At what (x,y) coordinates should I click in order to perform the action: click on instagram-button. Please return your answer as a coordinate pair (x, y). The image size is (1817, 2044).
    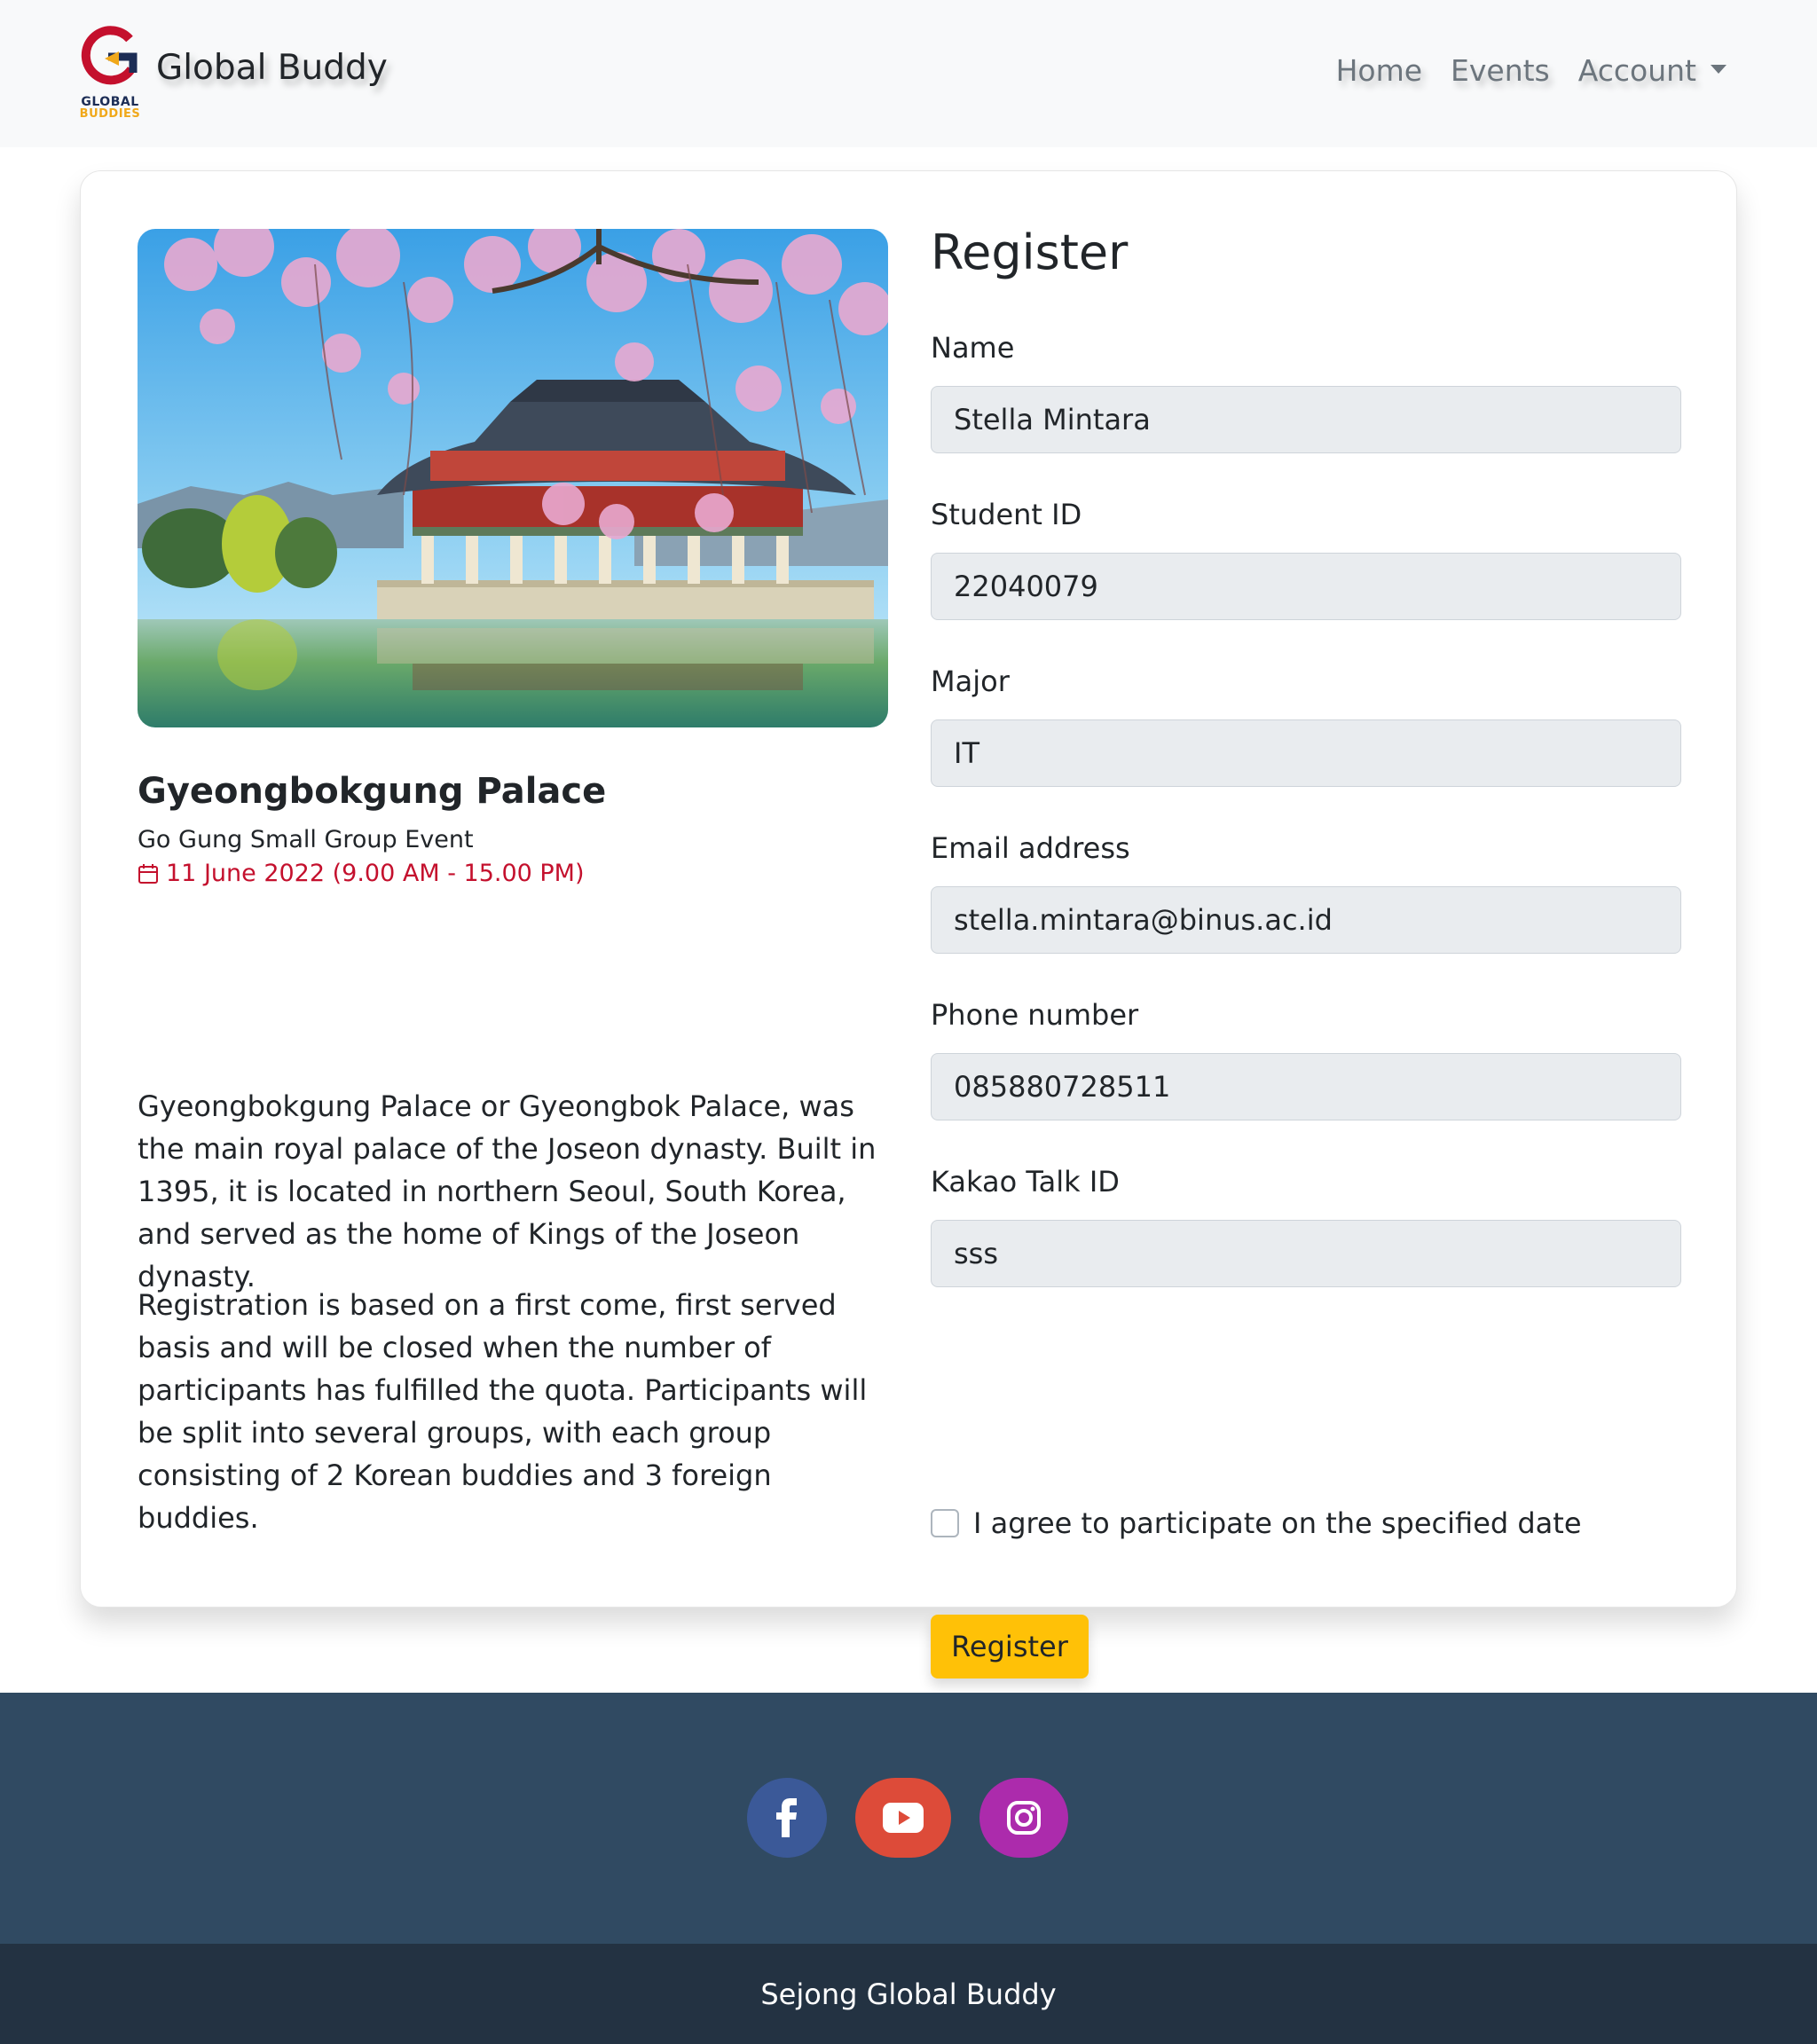
    Looking at the image, I should click on (1023, 1818).